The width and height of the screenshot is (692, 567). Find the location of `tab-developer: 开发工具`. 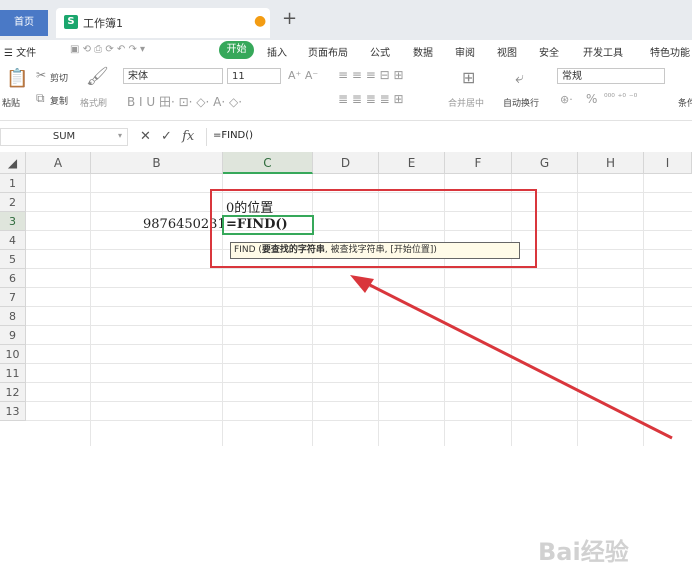

tab-developer: 开发工具 is located at coordinates (603, 51).